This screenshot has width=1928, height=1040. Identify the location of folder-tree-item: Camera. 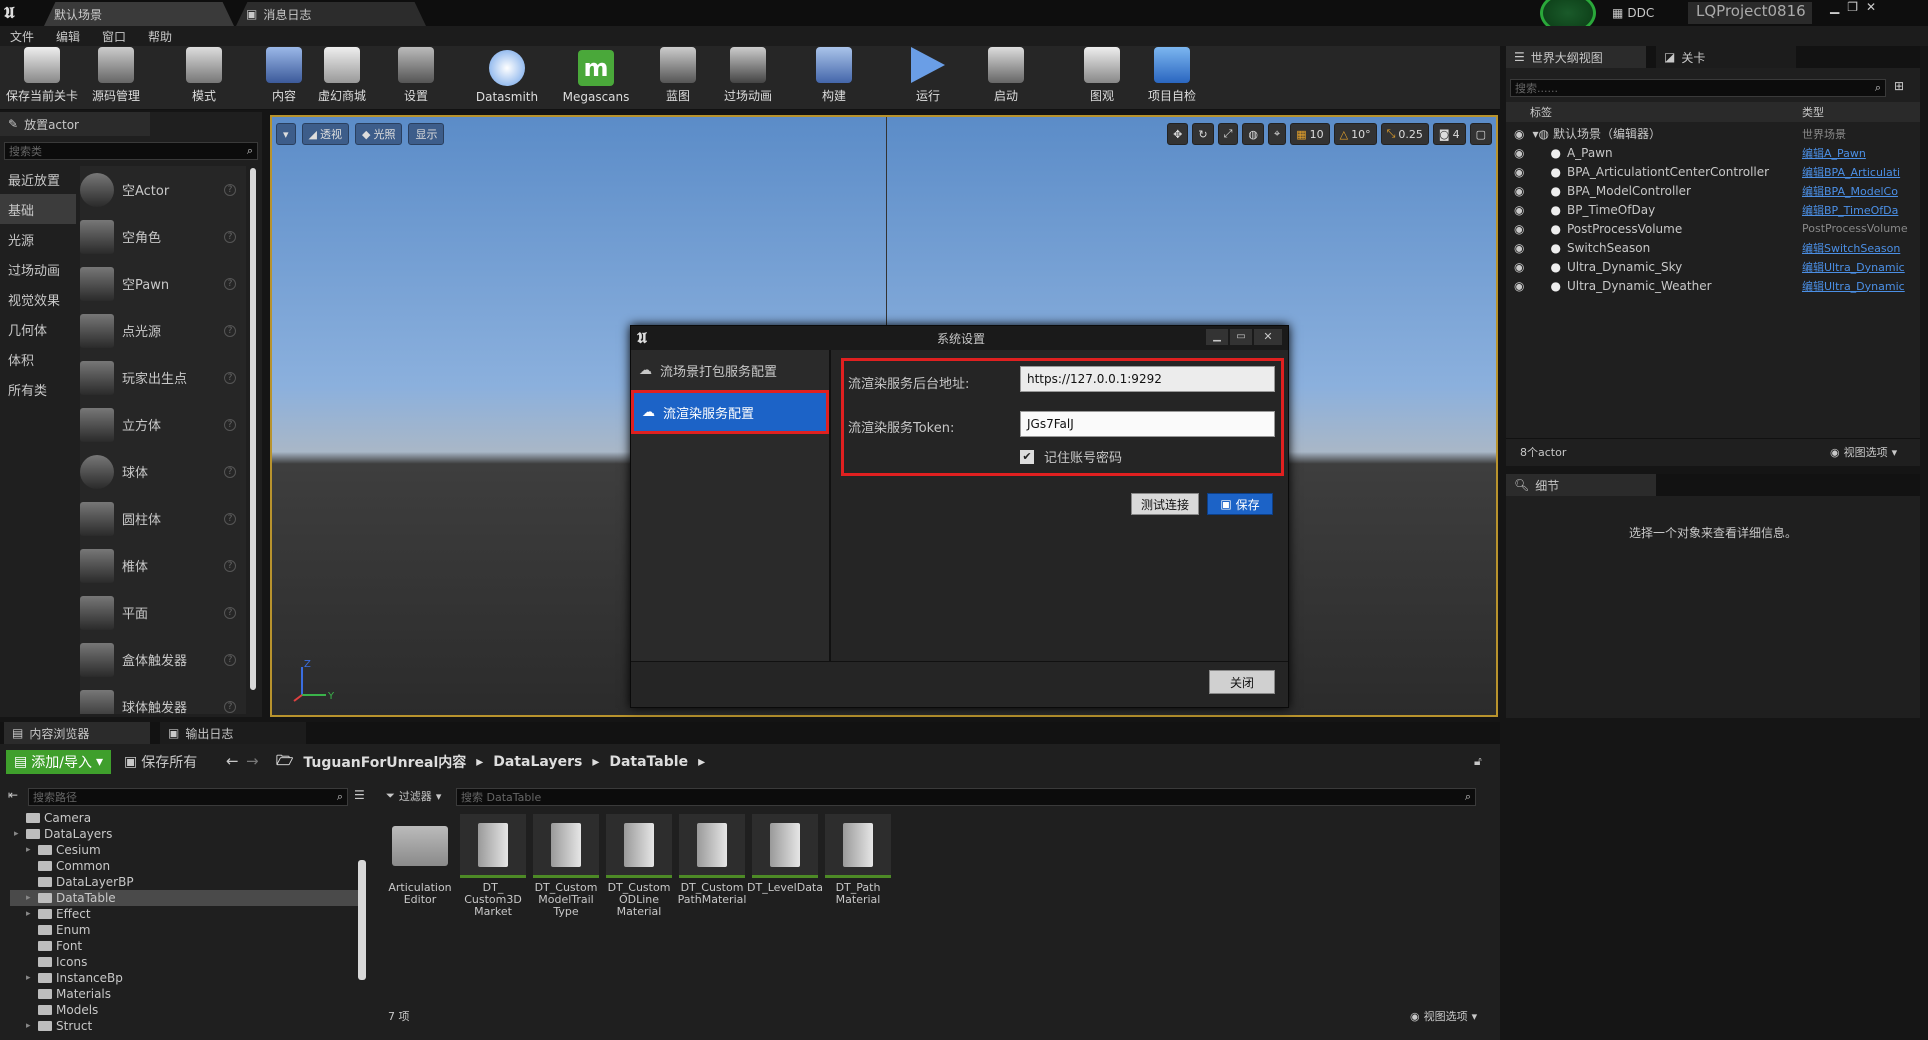
(184, 818).